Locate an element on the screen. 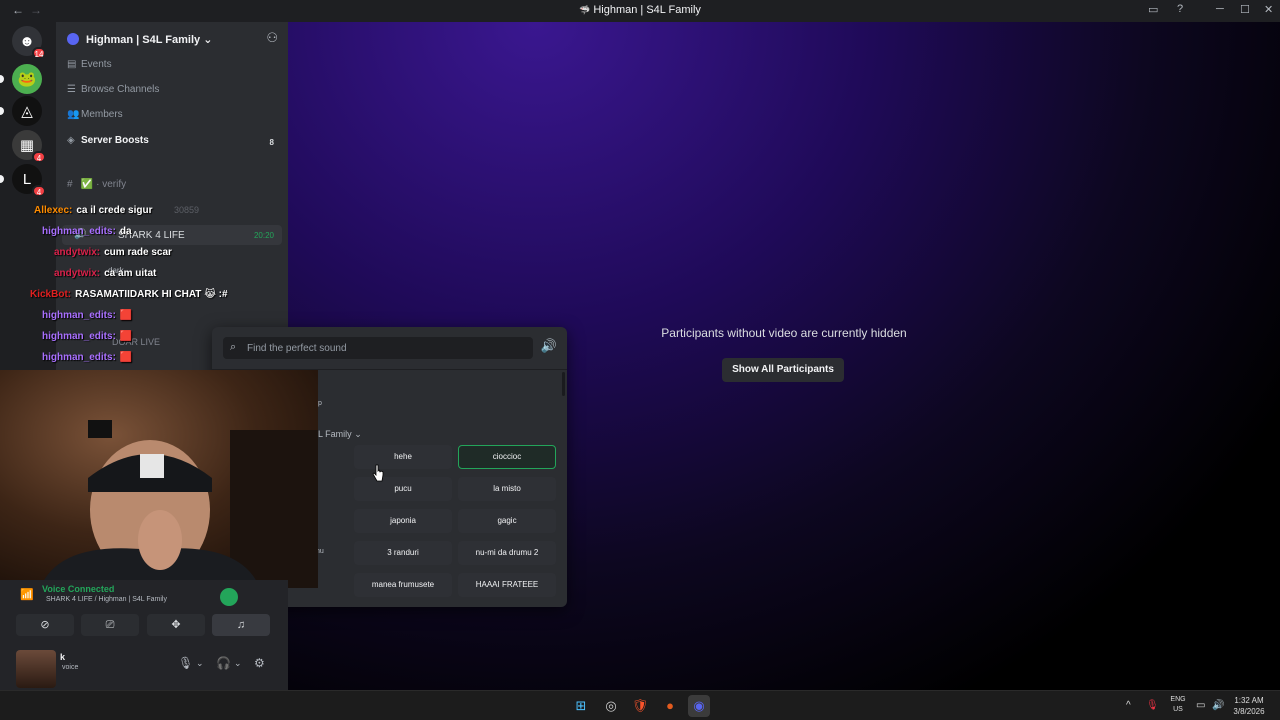 The width and height of the screenshot is (1280, 720). user-status: voice is located at coordinates (70, 667).